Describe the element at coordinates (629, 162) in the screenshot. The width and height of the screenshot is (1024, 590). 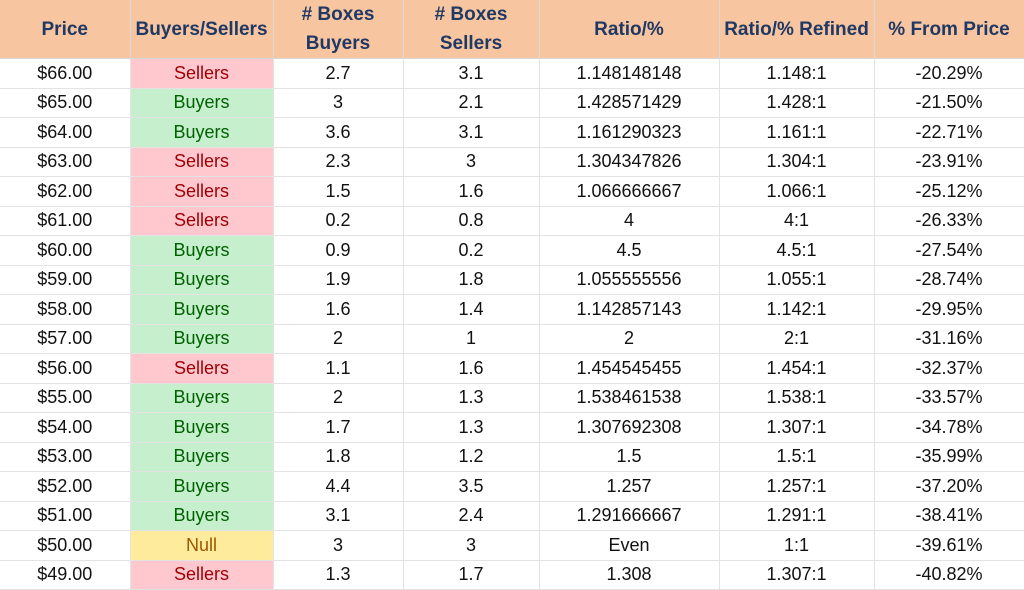
I see `cell-ratio: 1.304347826` at that location.